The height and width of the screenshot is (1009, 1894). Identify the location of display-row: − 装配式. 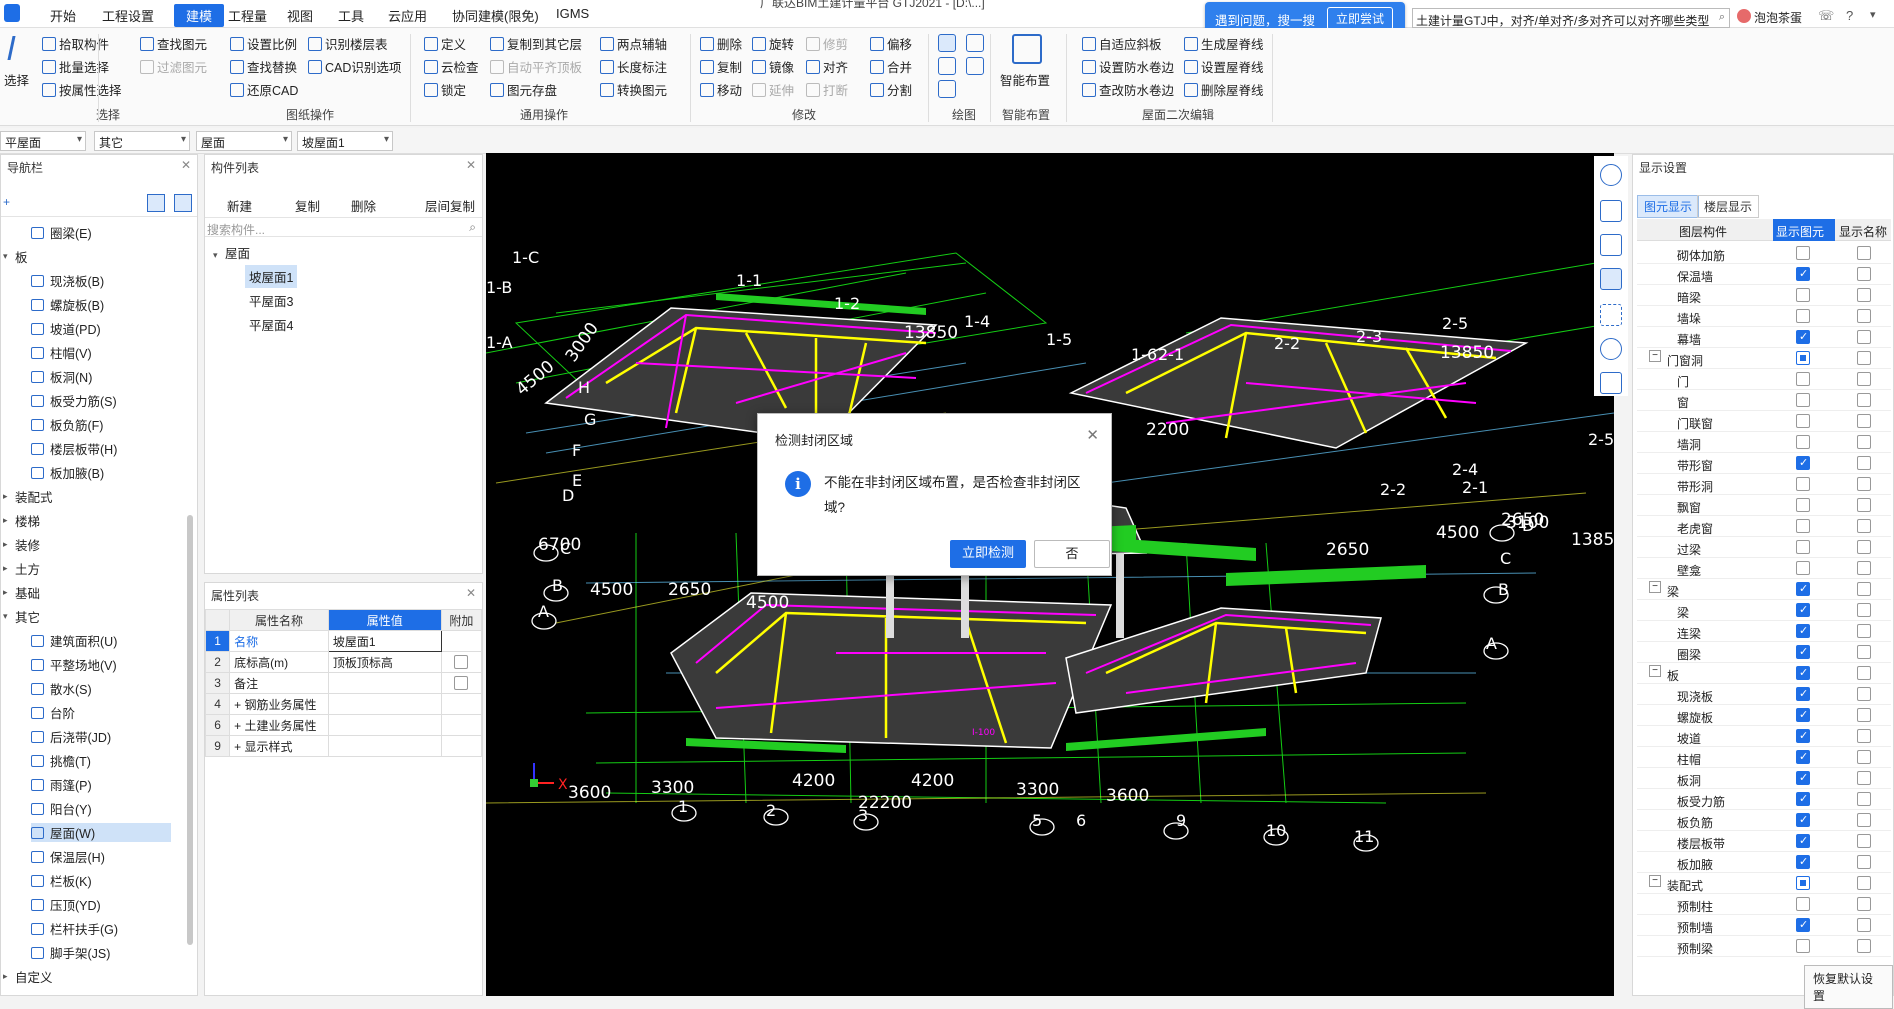
(1764, 883).